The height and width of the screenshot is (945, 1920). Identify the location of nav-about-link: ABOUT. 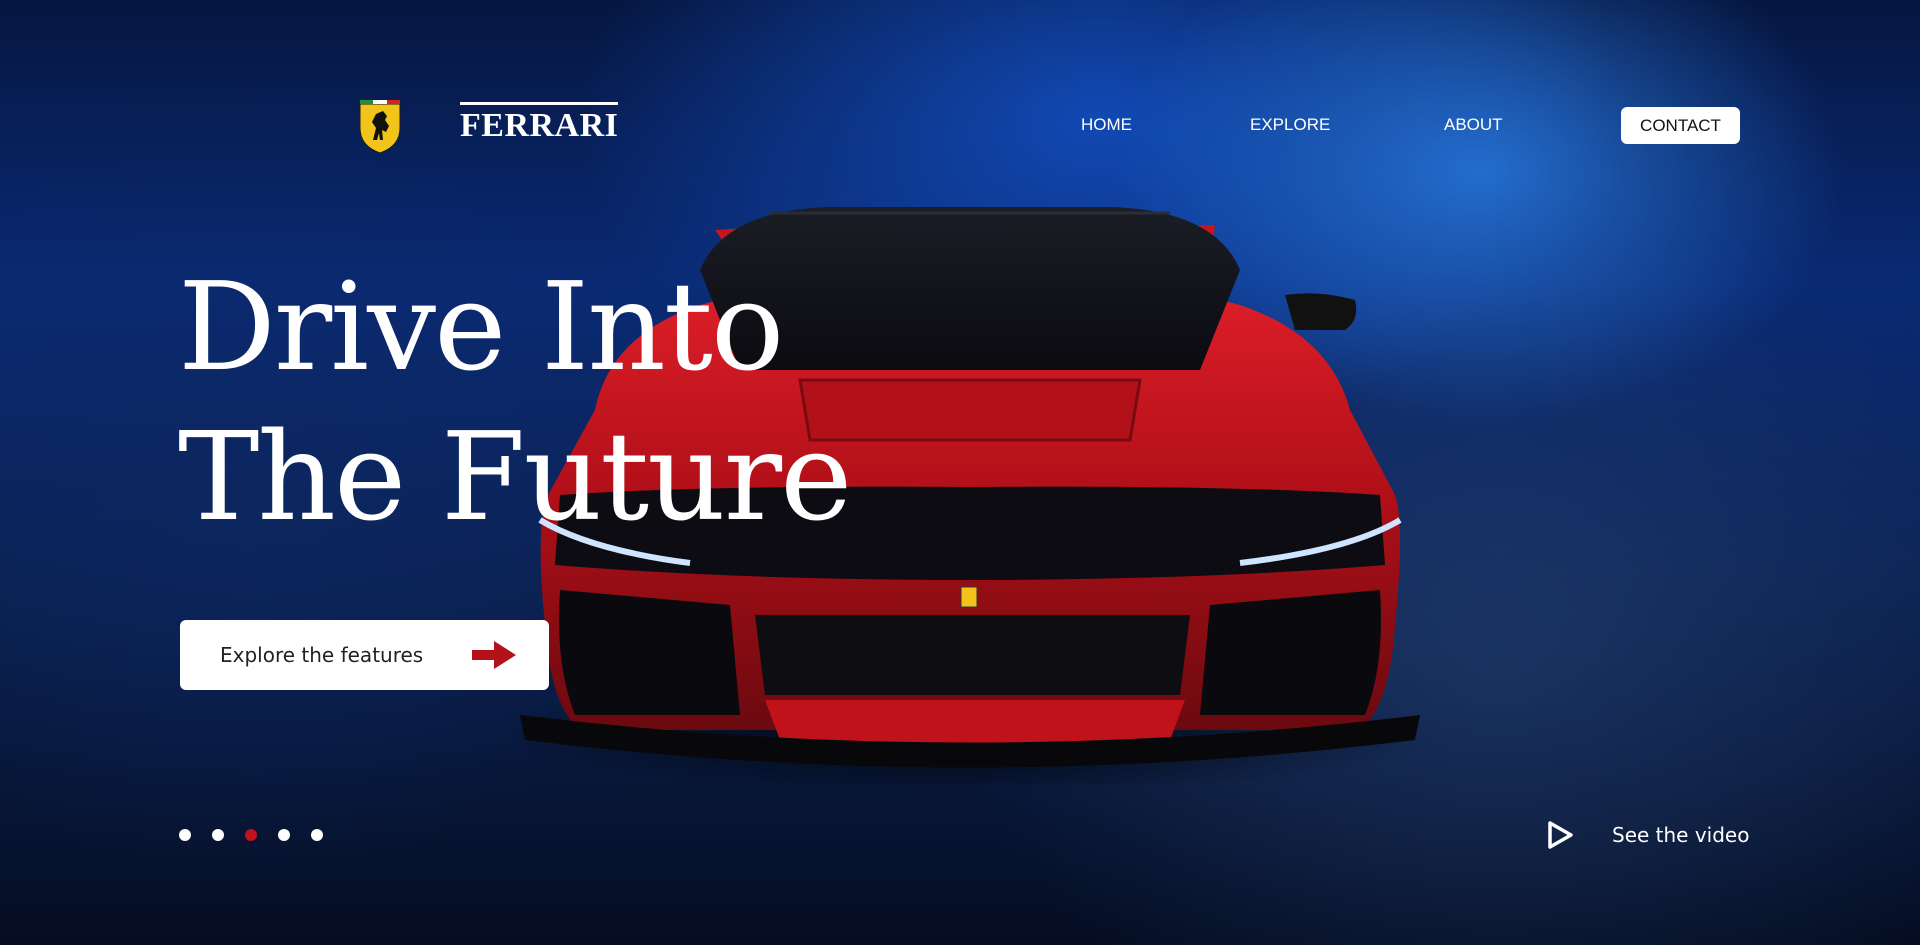
(1473, 125).